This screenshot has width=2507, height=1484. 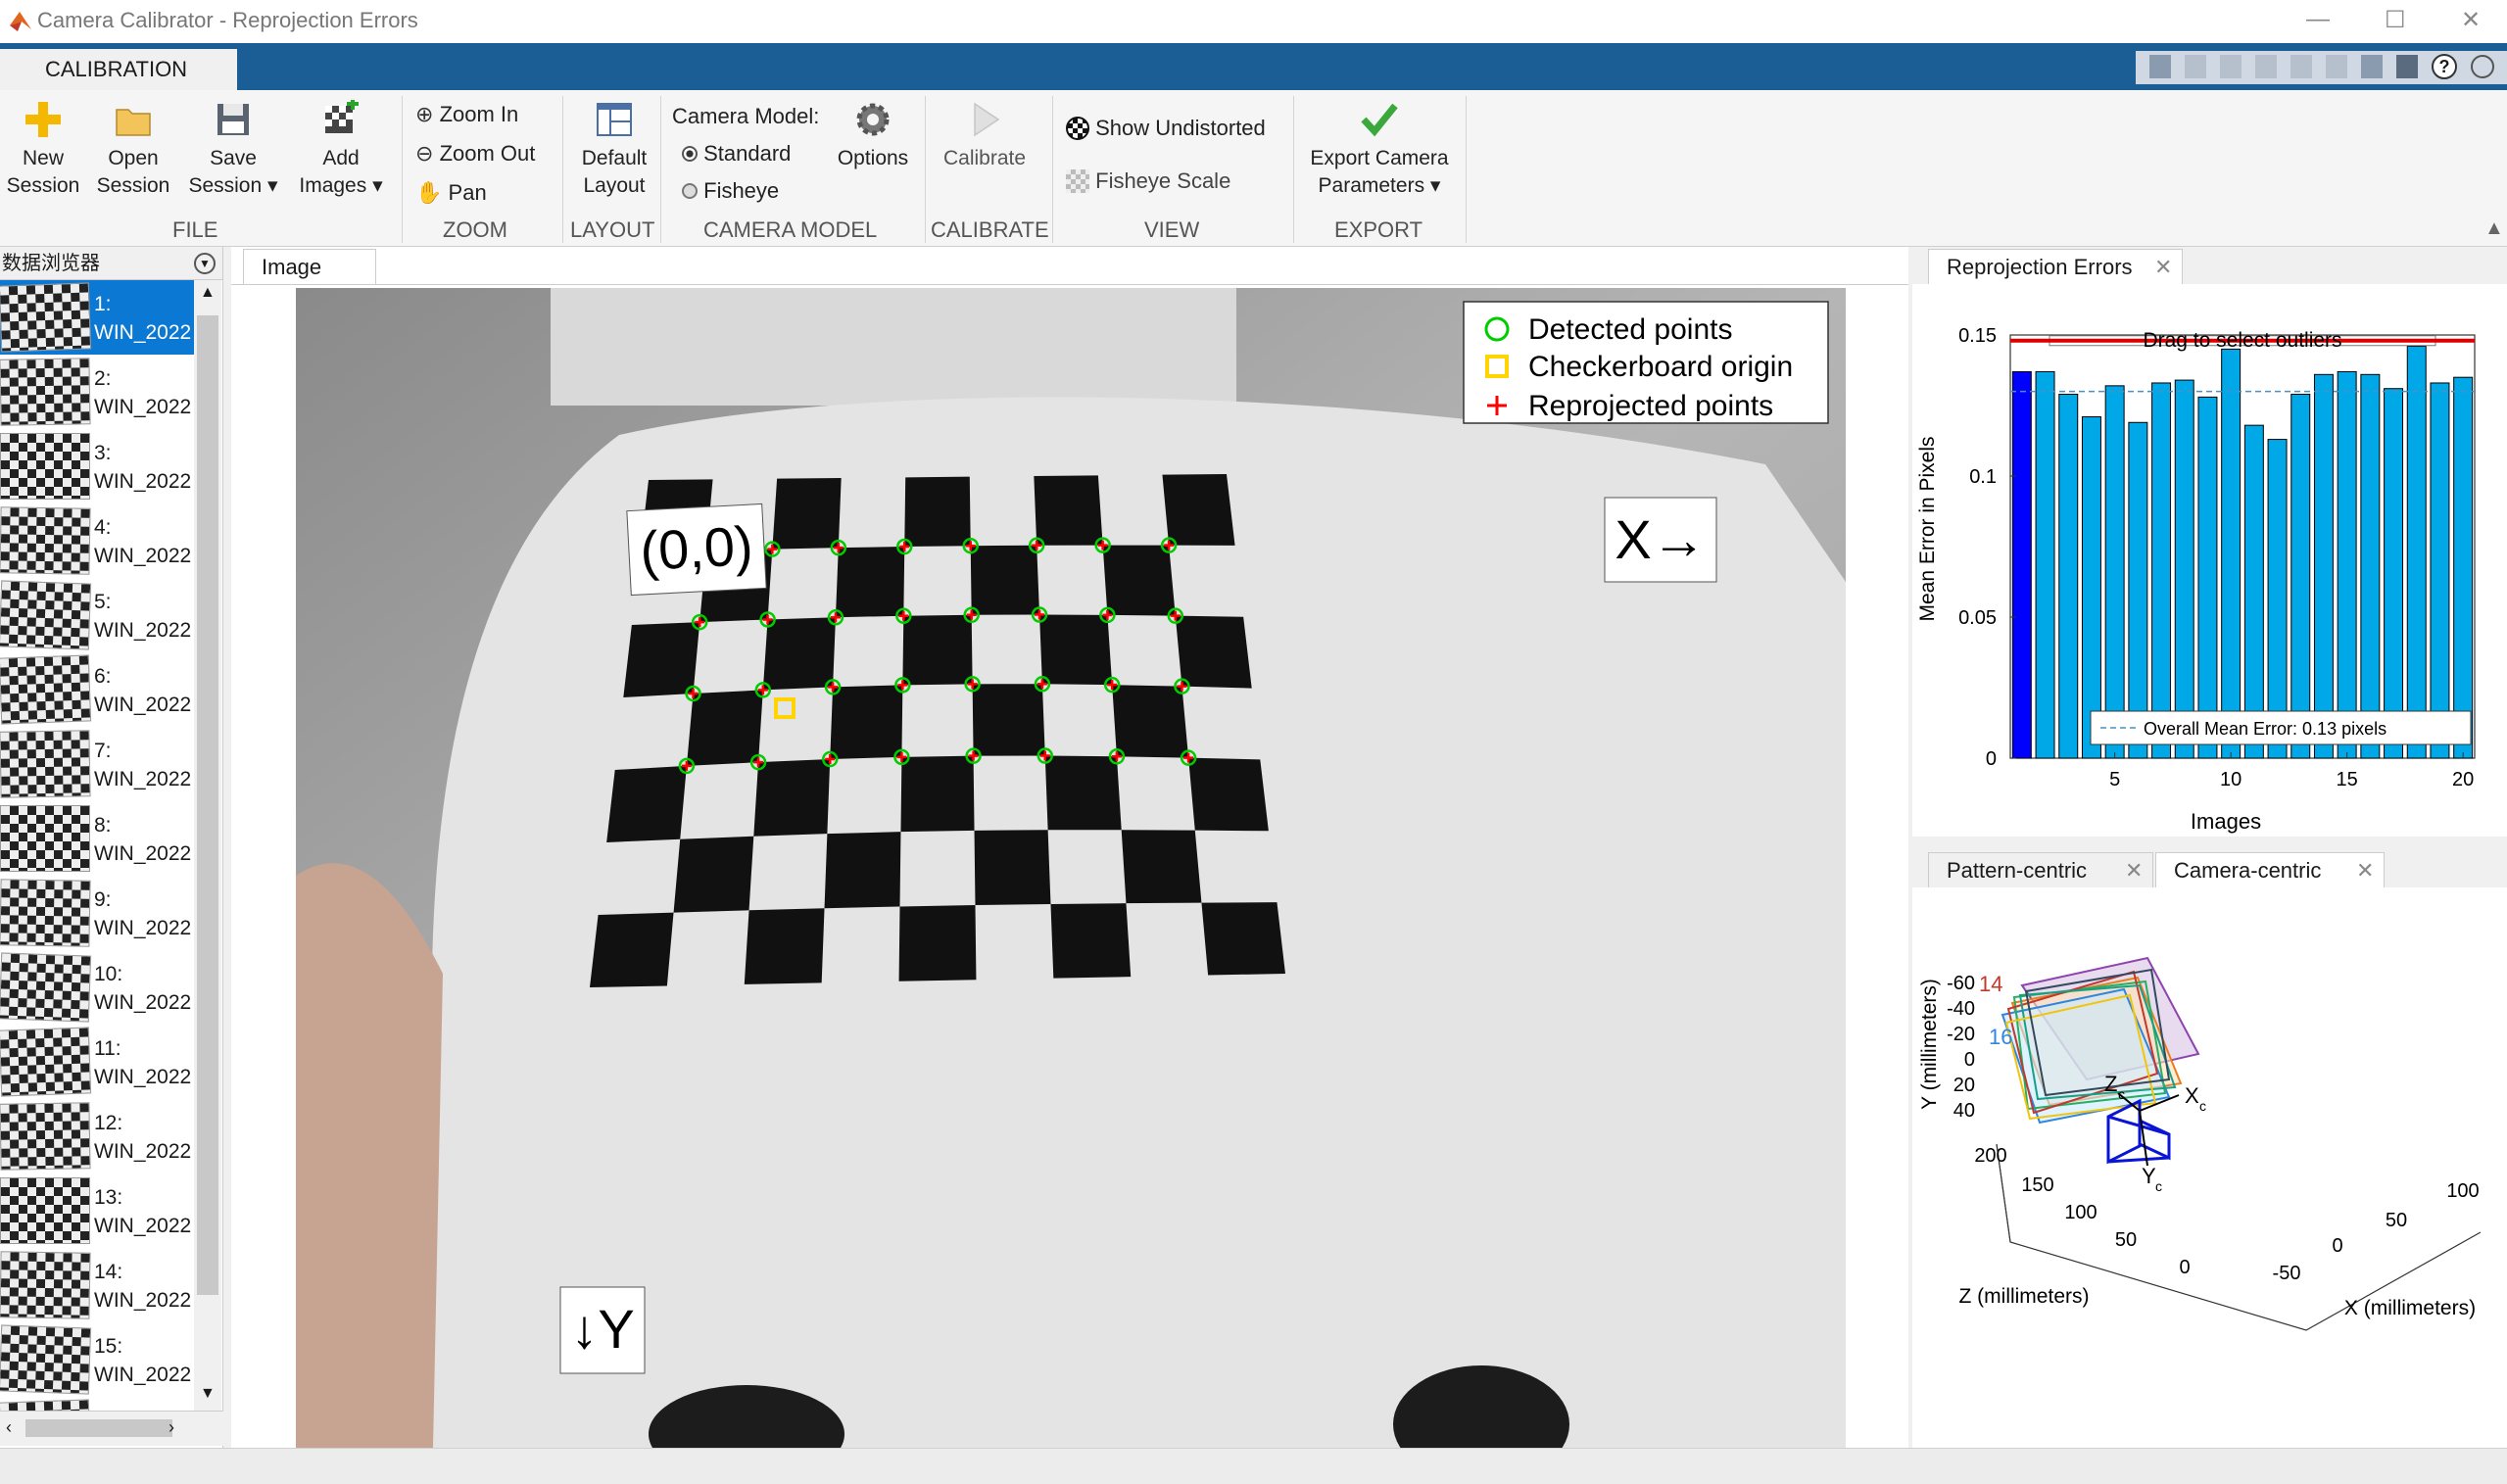 I want to click on list-item: 12: WIN_2022, so click(x=97, y=1136).